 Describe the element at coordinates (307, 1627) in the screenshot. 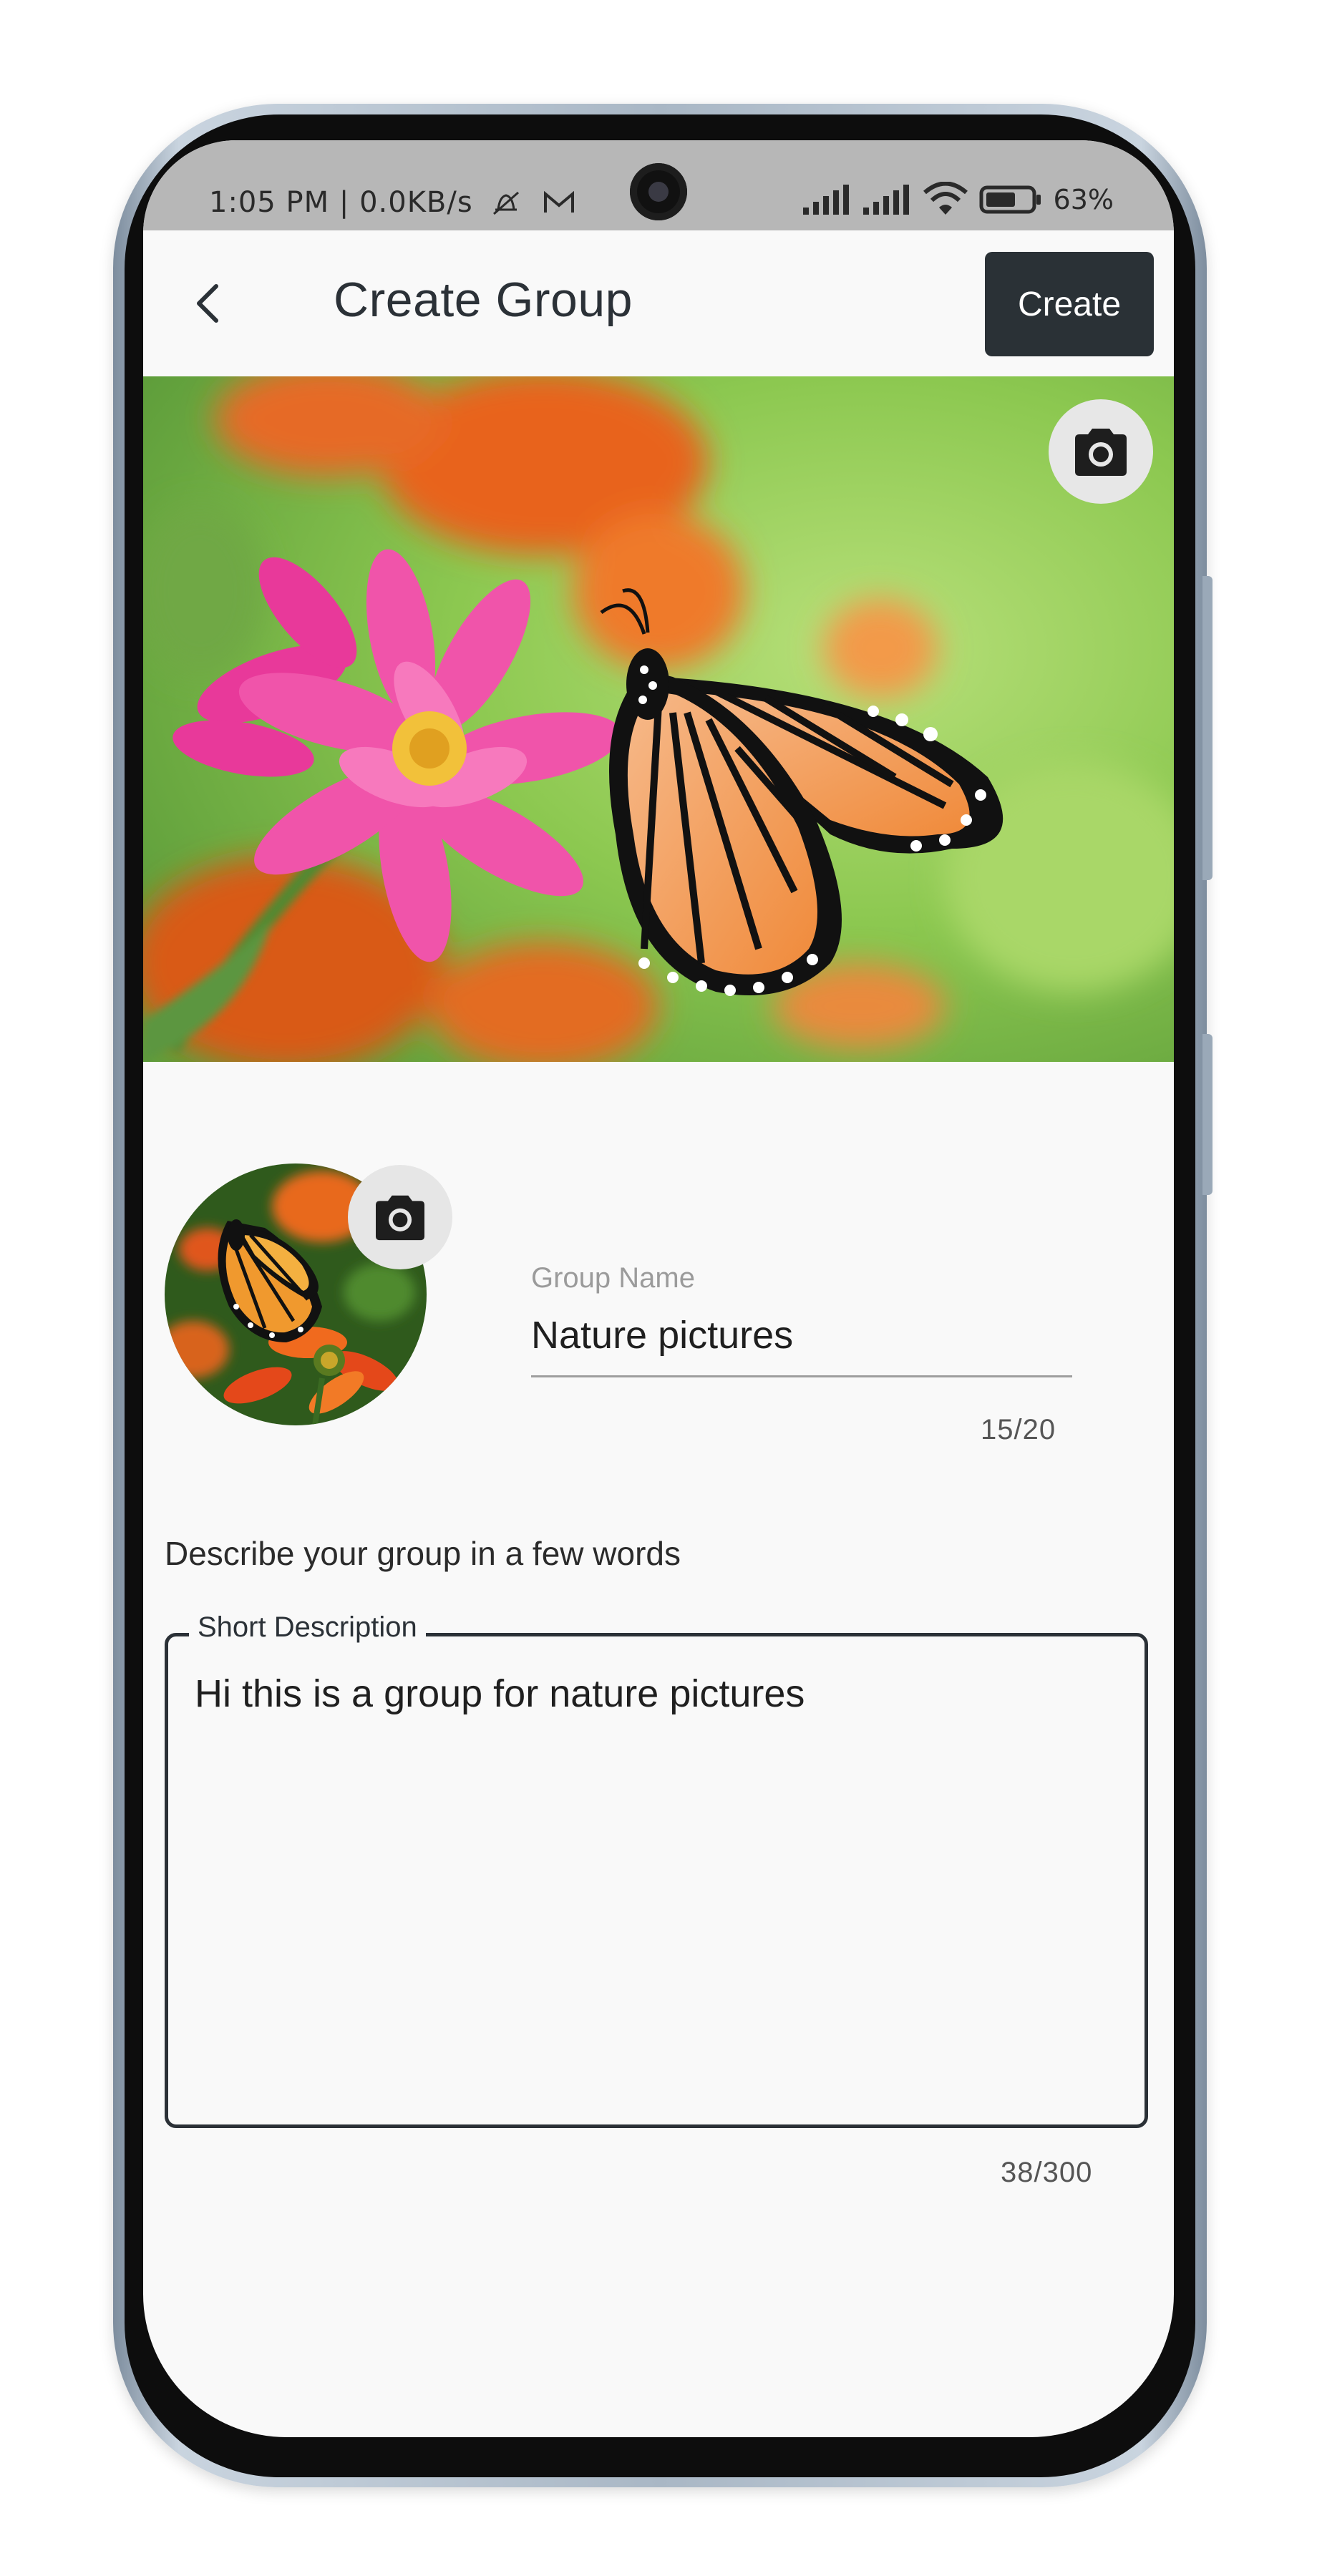

I see `description-label: Short Description` at that location.